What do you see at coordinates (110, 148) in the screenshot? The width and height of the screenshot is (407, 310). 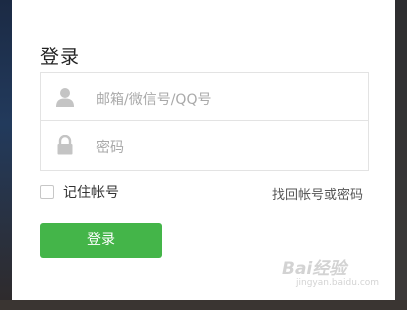 I see `password-placeholder: 密码` at bounding box center [110, 148].